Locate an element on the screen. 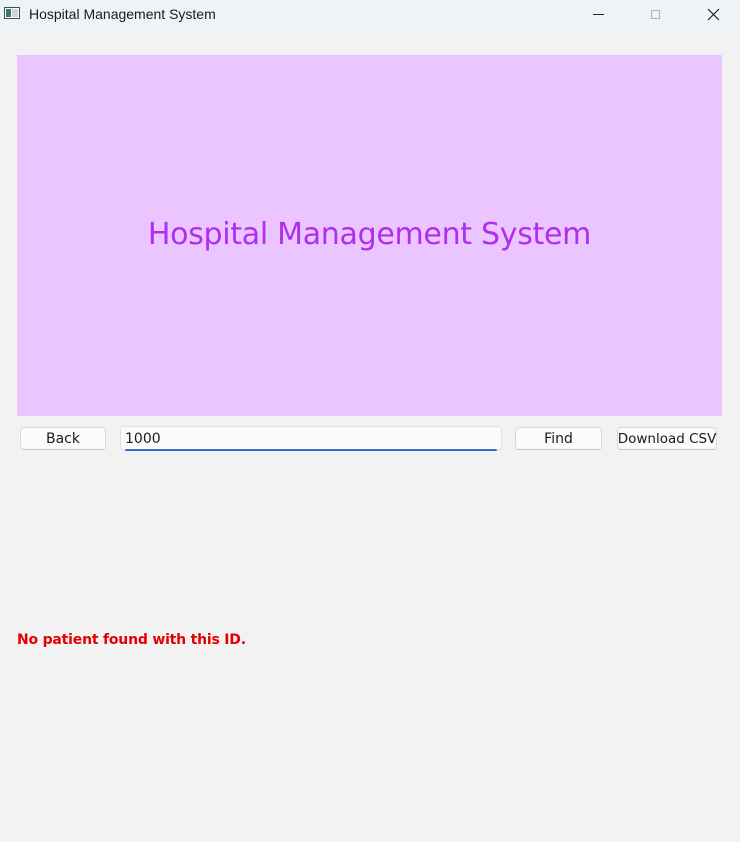 Image resolution: width=740 pixels, height=842 pixels. close-icon is located at coordinates (713, 14).